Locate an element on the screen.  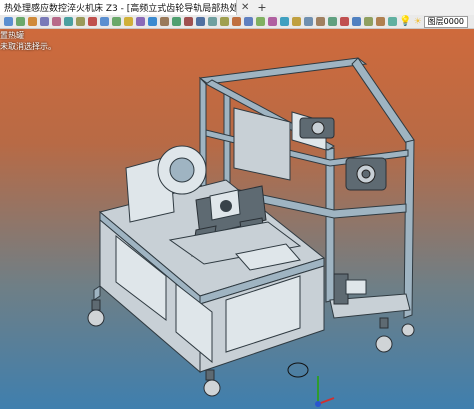
cursor-orbit-icon is located at coordinates (298, 370).